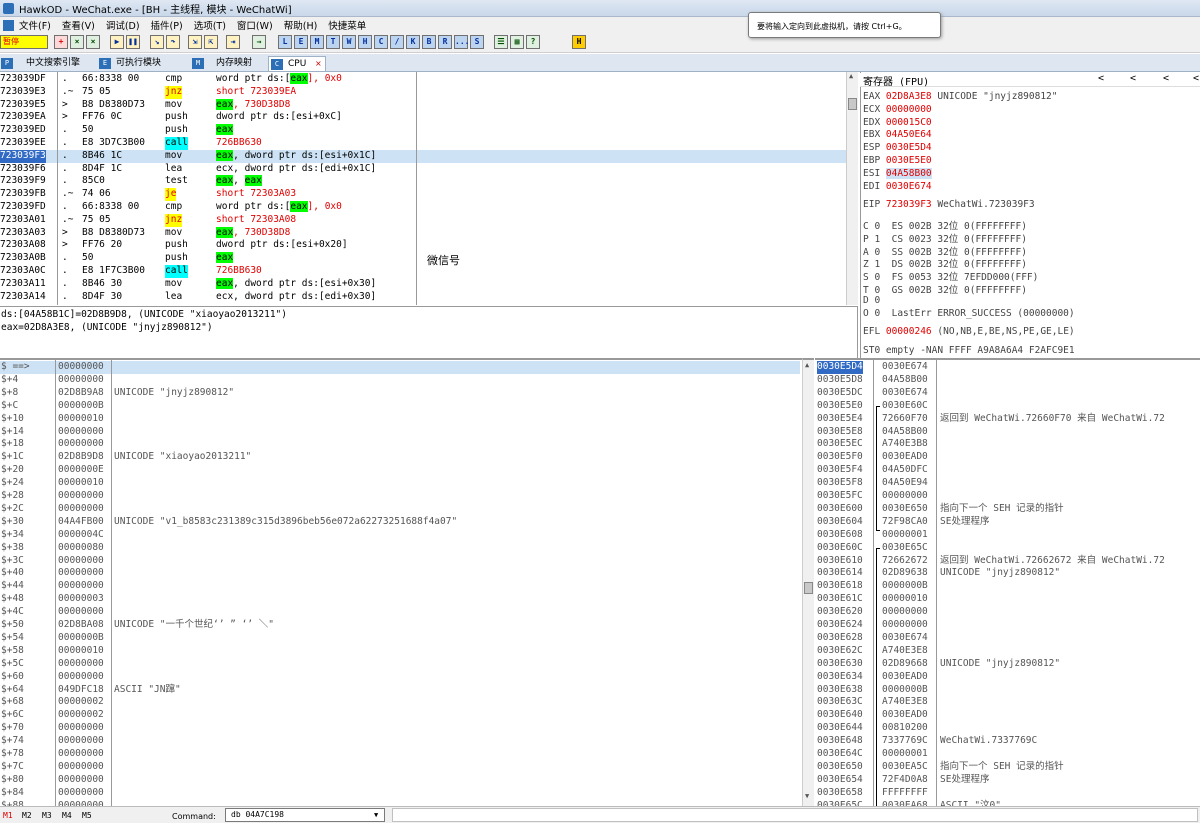 The height and width of the screenshot is (823, 1200). I want to click on stop-icon: ×, so click(93, 42).